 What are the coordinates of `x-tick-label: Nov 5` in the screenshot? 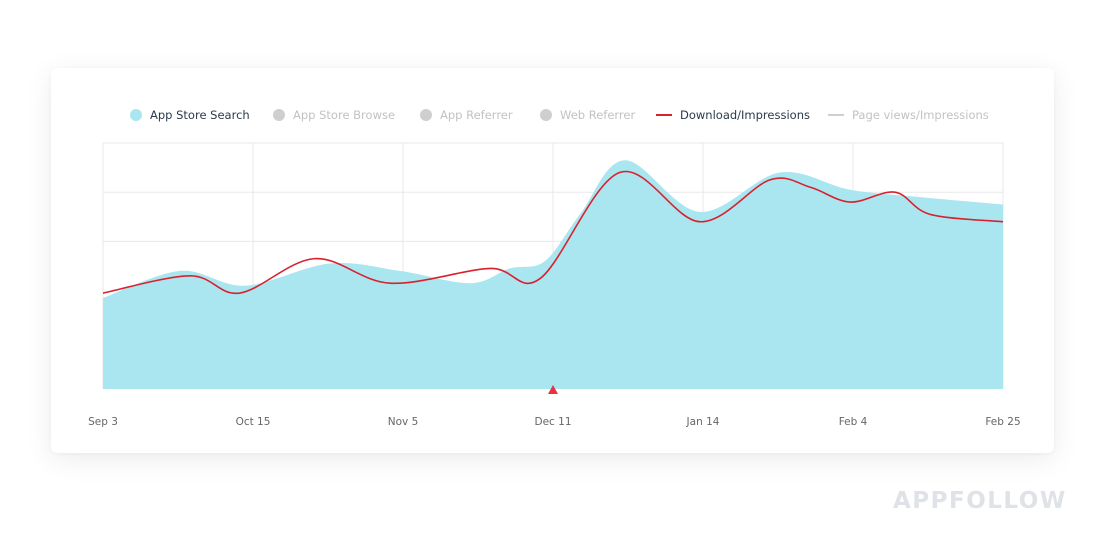 It's located at (403, 422).